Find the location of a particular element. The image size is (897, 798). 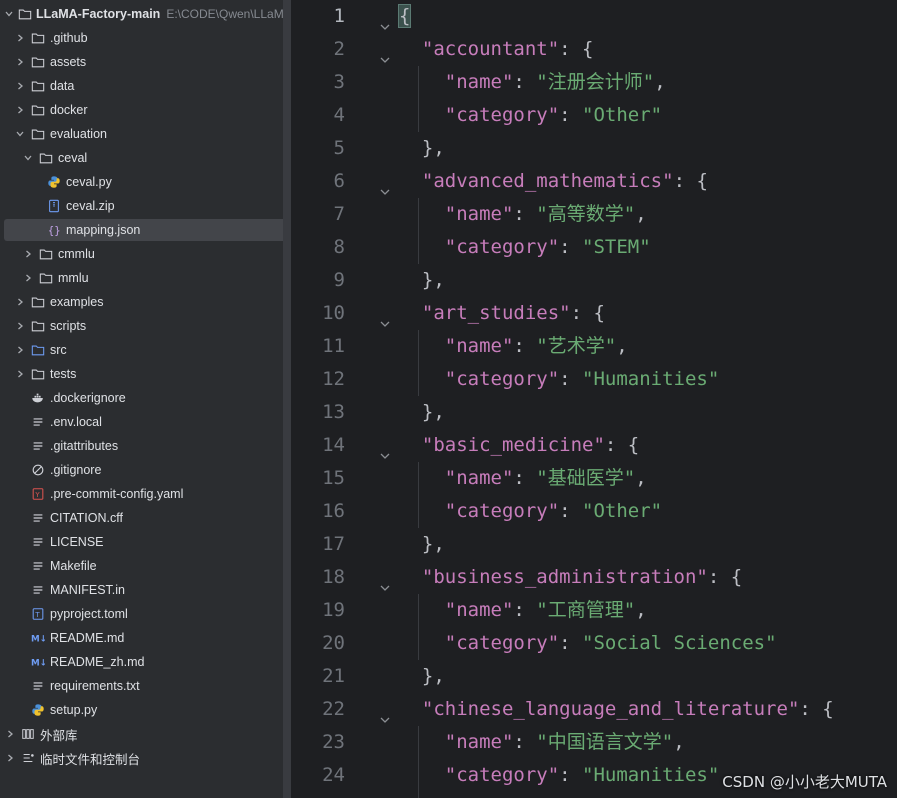

code-line: 15 "name": "基础医学", is located at coordinates (598, 478).